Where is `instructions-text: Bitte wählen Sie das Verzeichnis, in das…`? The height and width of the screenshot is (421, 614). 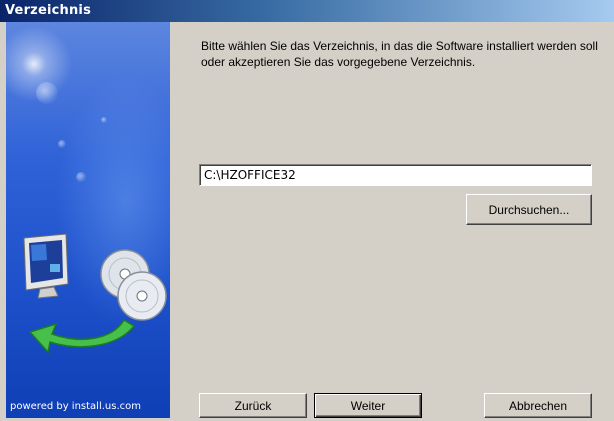 instructions-text: Bitte wählen Sie das Verzeichnis, in das… is located at coordinates (399, 54).